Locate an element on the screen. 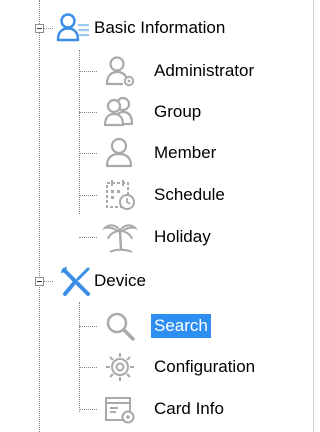  tree-node-label: Configuration is located at coordinates (204, 367).